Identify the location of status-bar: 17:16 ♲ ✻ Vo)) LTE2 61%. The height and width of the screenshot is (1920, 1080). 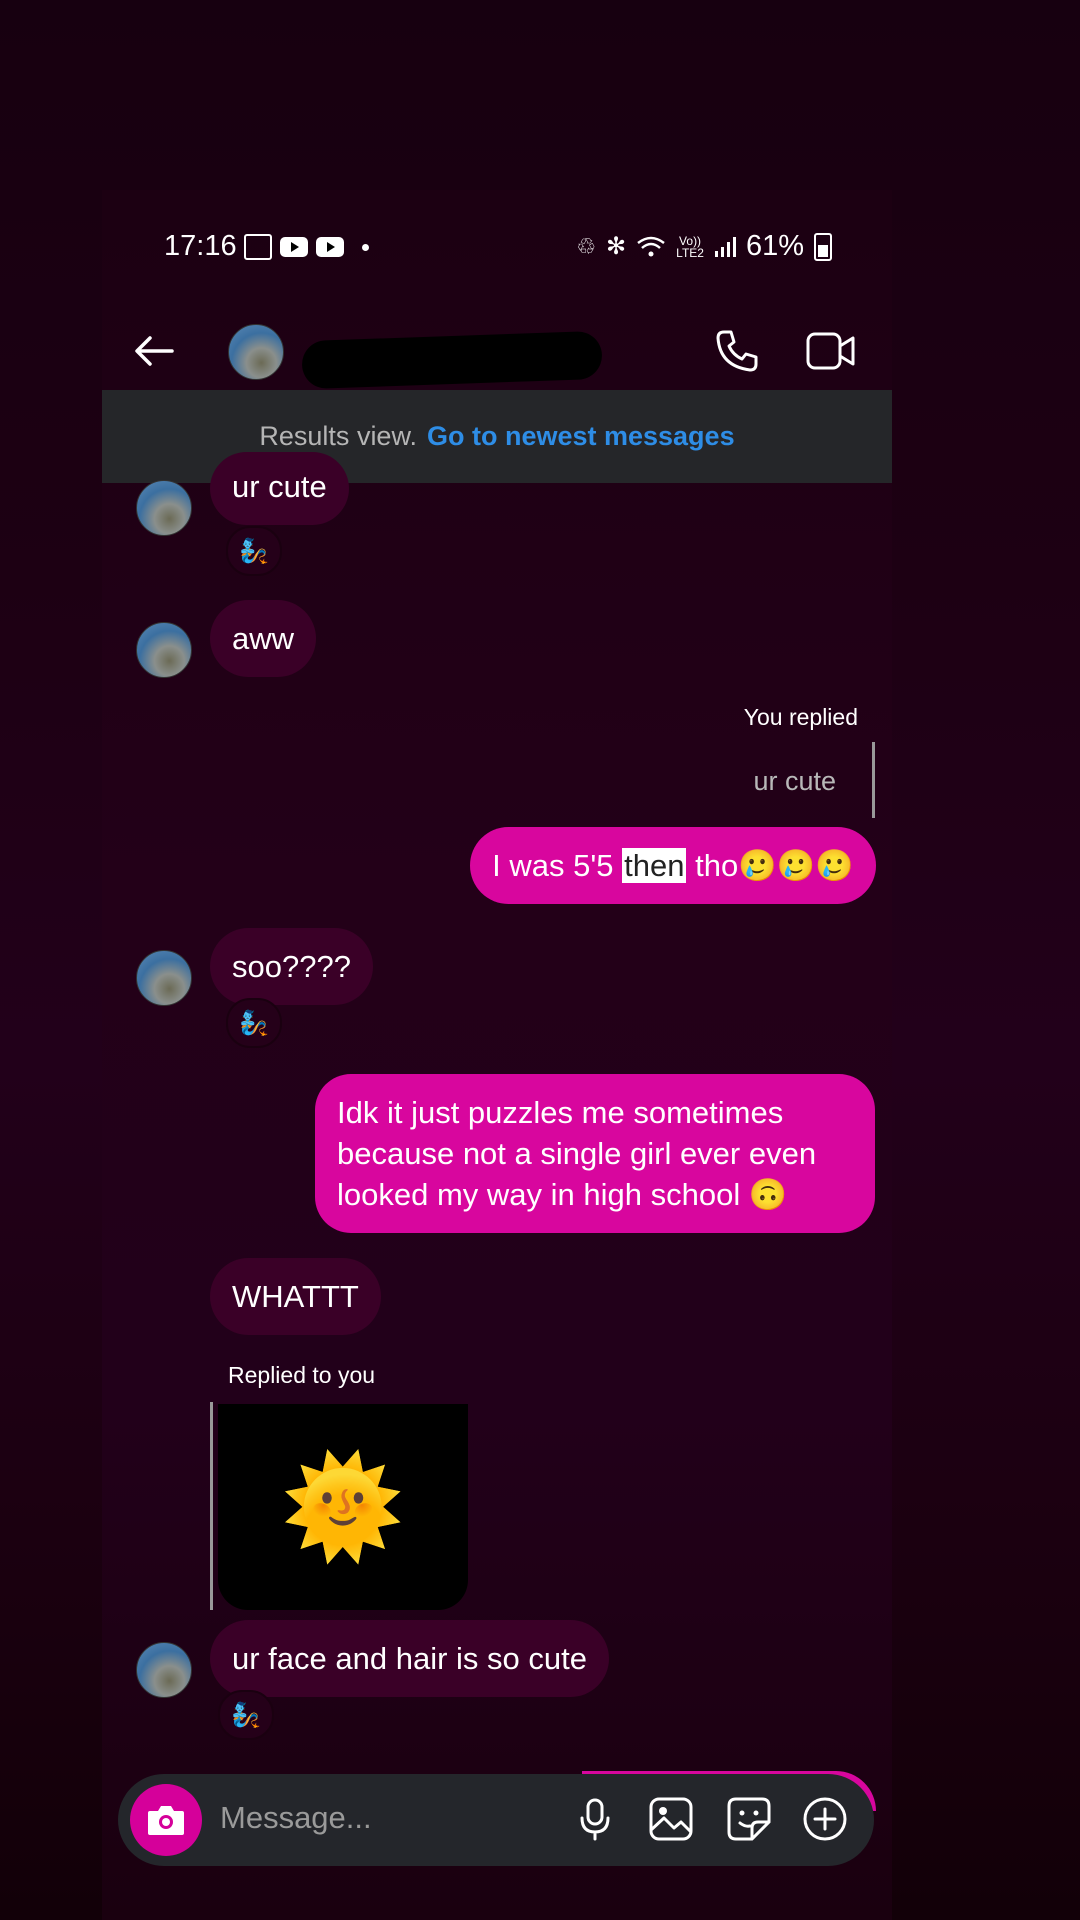
(497, 250).